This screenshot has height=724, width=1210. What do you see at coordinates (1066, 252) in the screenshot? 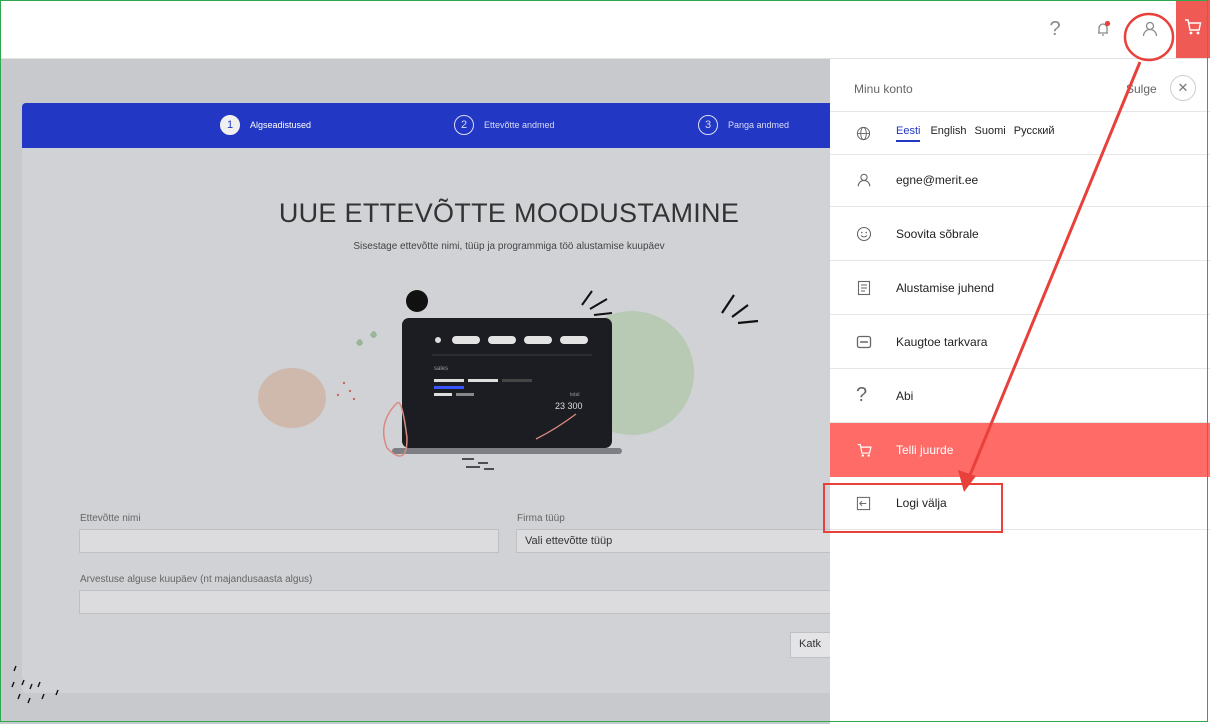
I see `annotation-arrow` at bounding box center [1066, 252].